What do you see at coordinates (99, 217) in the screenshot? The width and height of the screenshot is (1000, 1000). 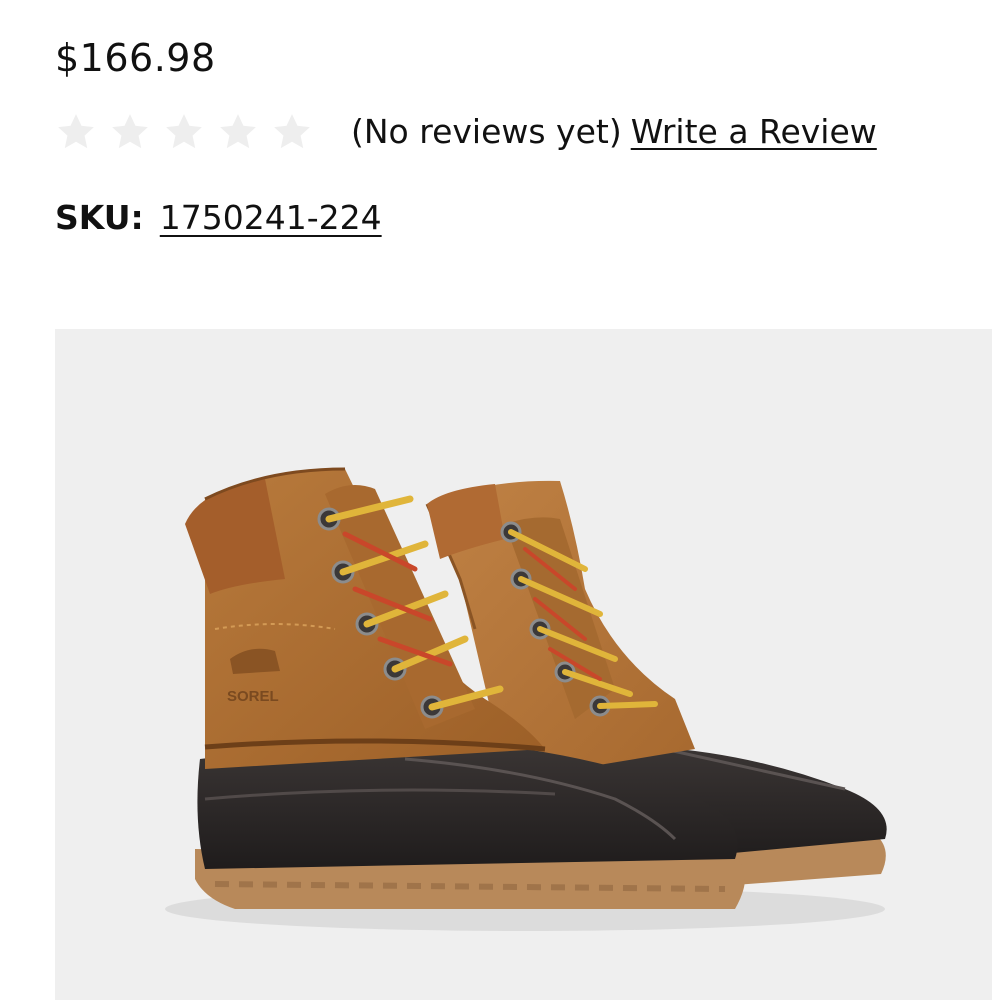 I see `sku-label: SKU:` at bounding box center [99, 217].